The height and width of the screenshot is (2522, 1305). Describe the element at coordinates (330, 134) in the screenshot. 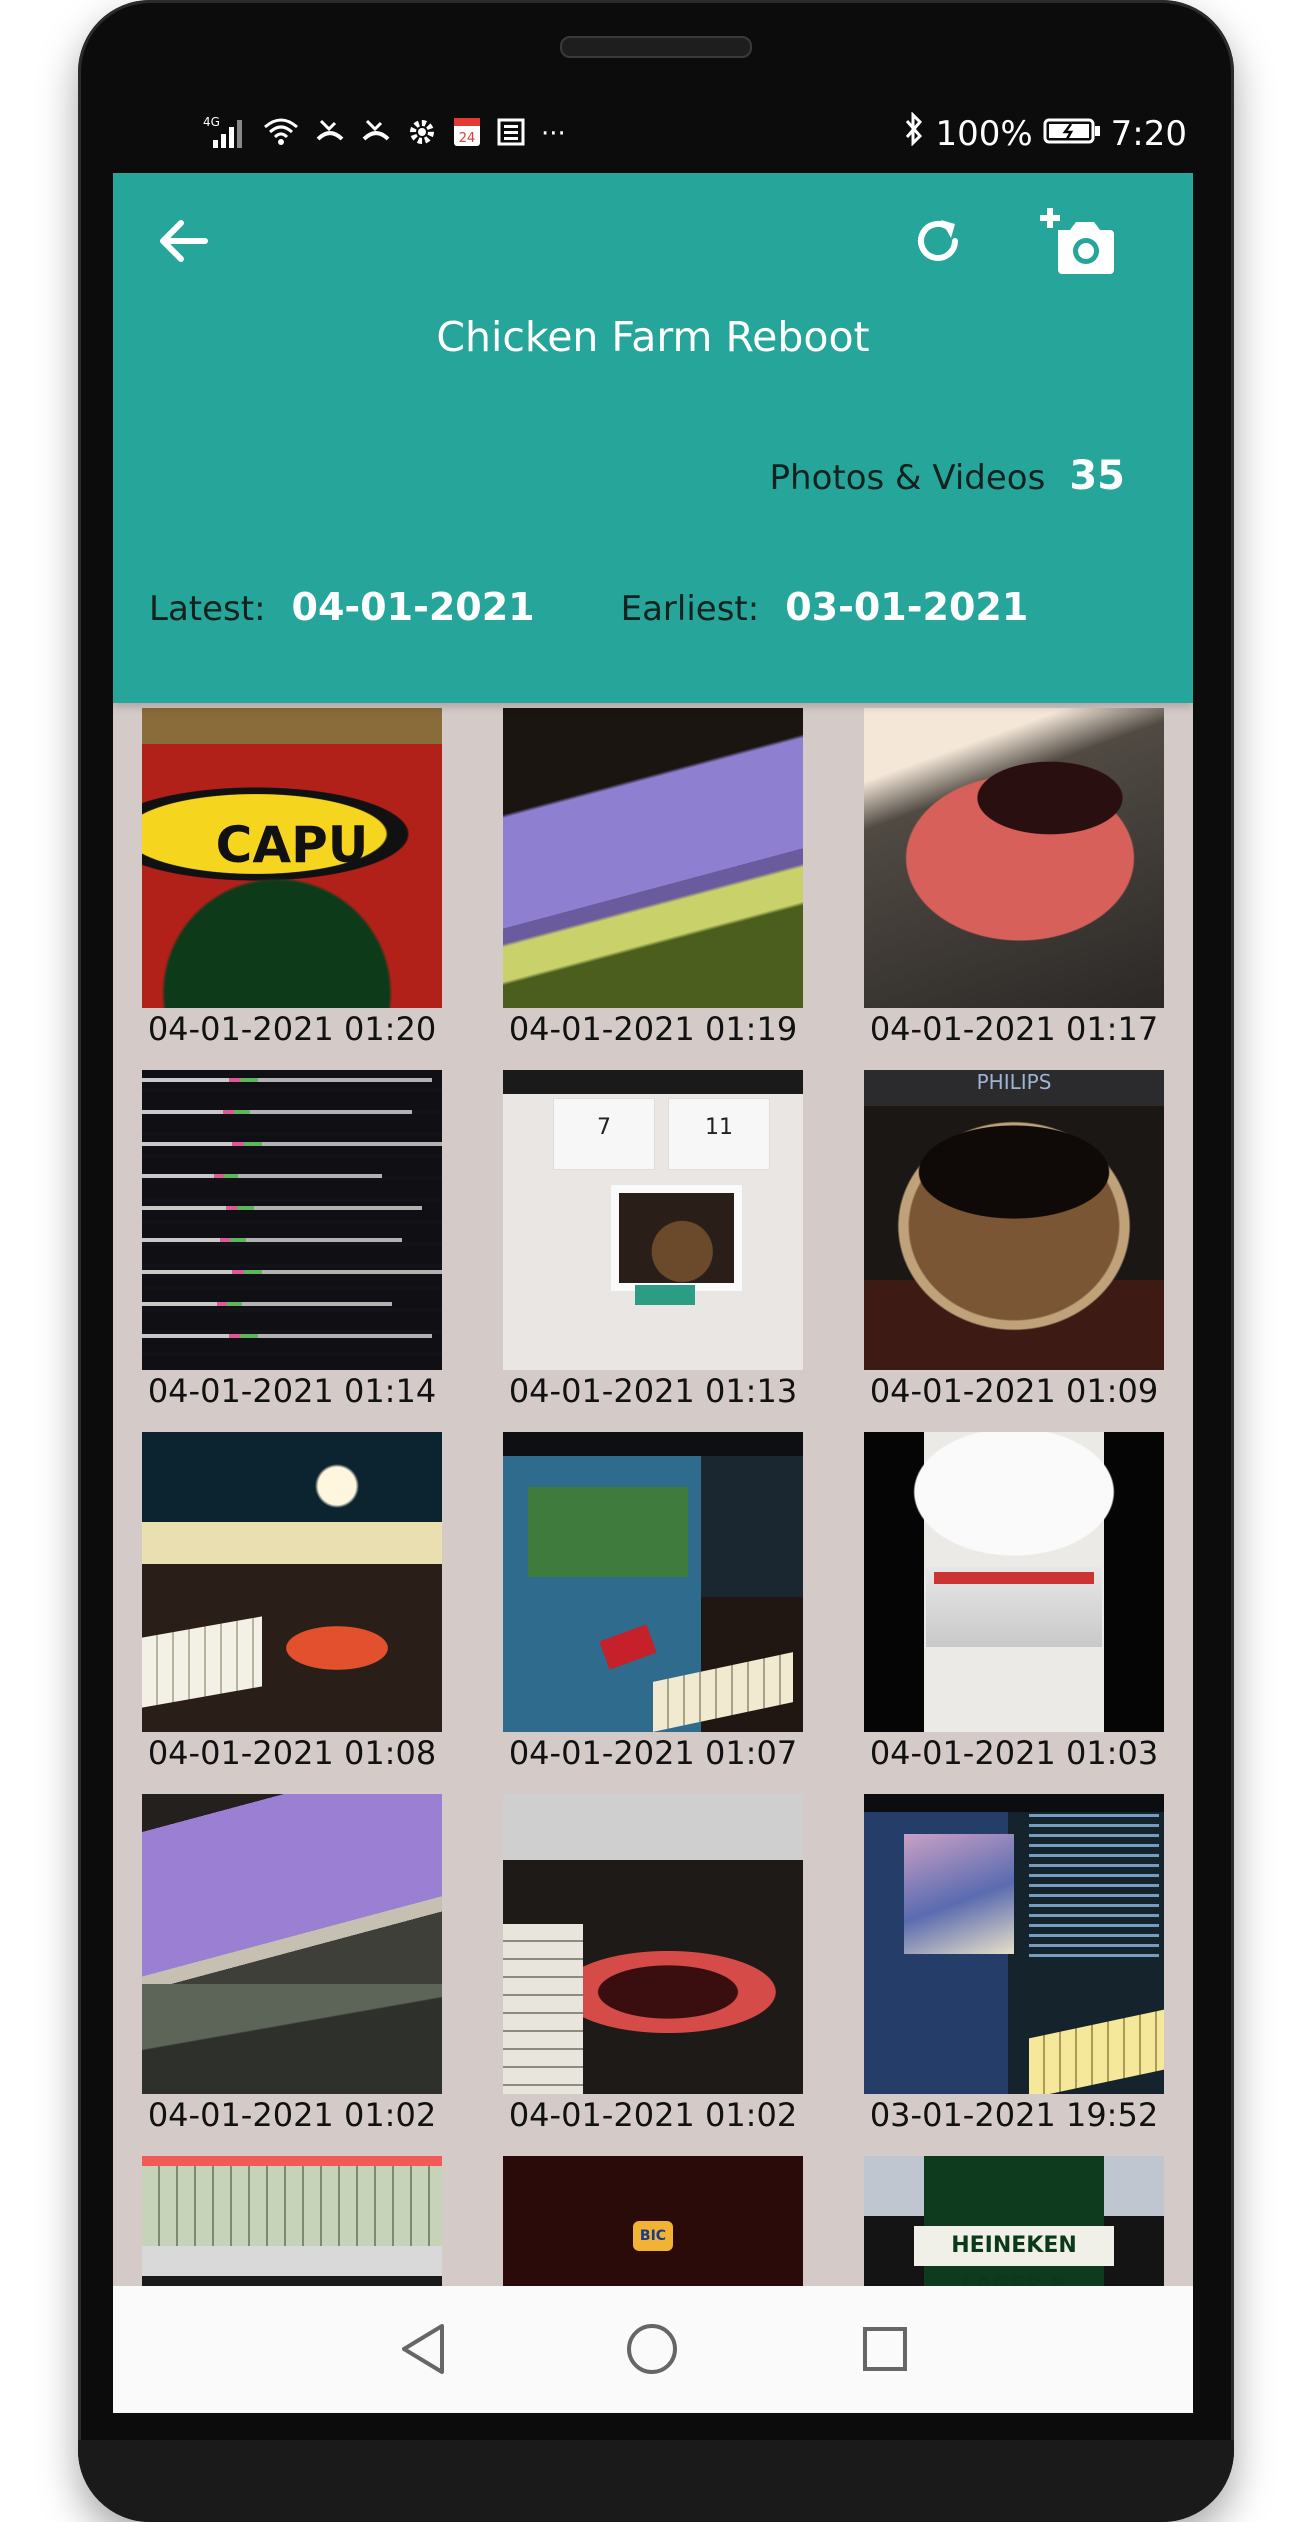

I see `missed-call-icon` at that location.